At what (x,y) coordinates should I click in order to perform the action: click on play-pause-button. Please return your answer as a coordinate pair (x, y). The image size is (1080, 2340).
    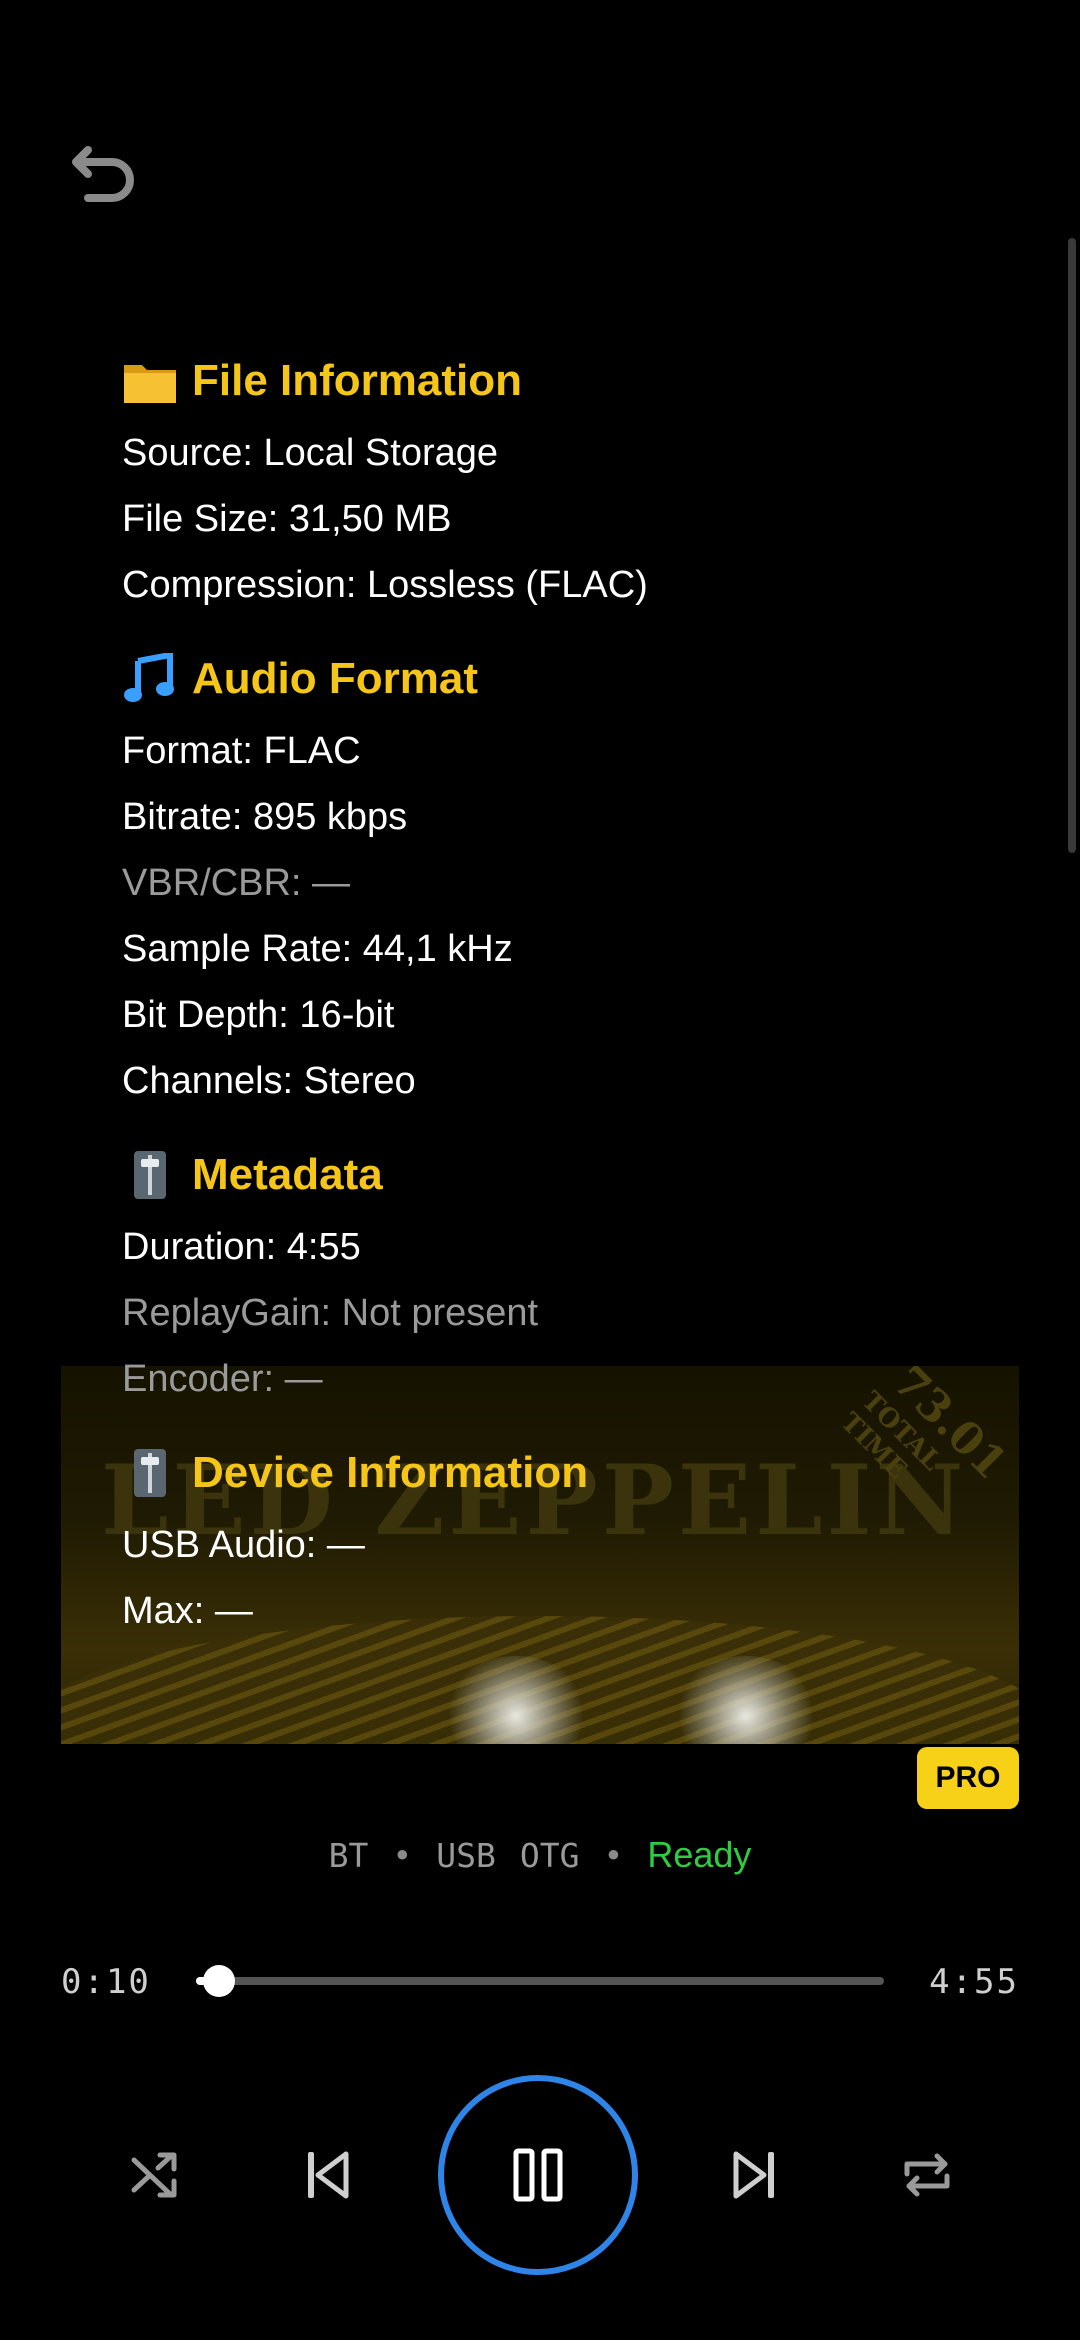
    Looking at the image, I should click on (538, 2175).